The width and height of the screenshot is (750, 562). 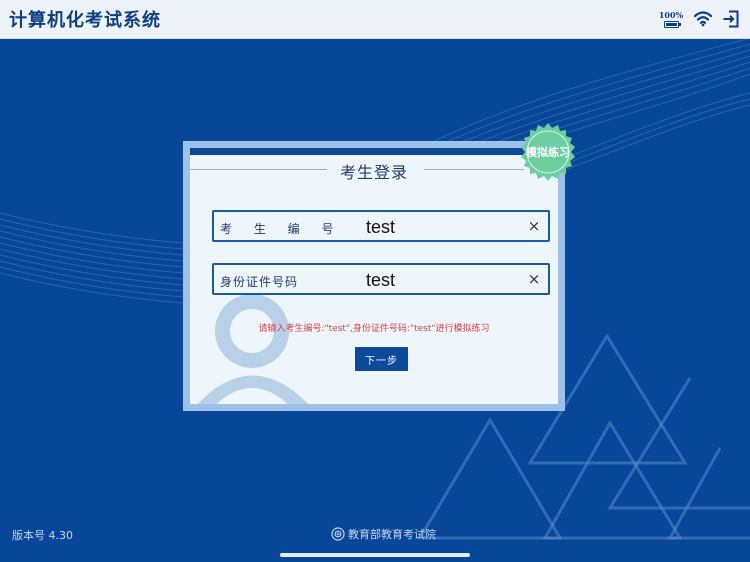 I want to click on battery-indicator: 100%, so click(x=671, y=18).